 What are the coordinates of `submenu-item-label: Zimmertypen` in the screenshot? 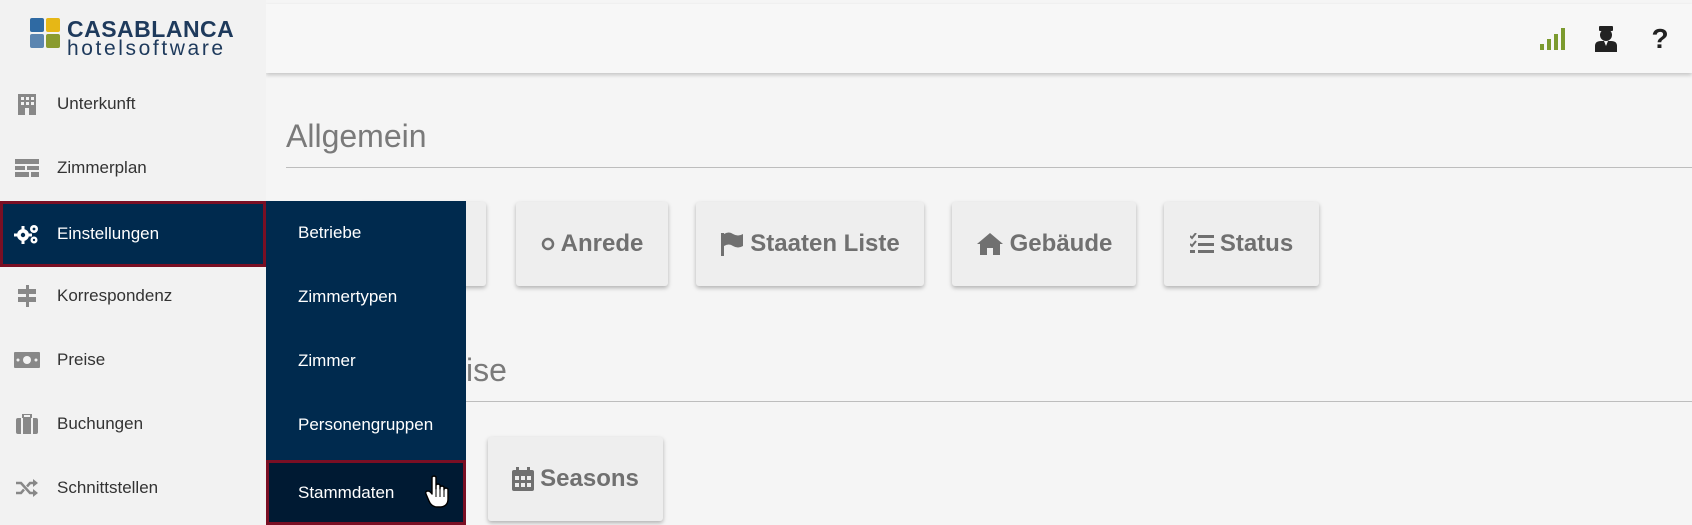 It's located at (348, 296).